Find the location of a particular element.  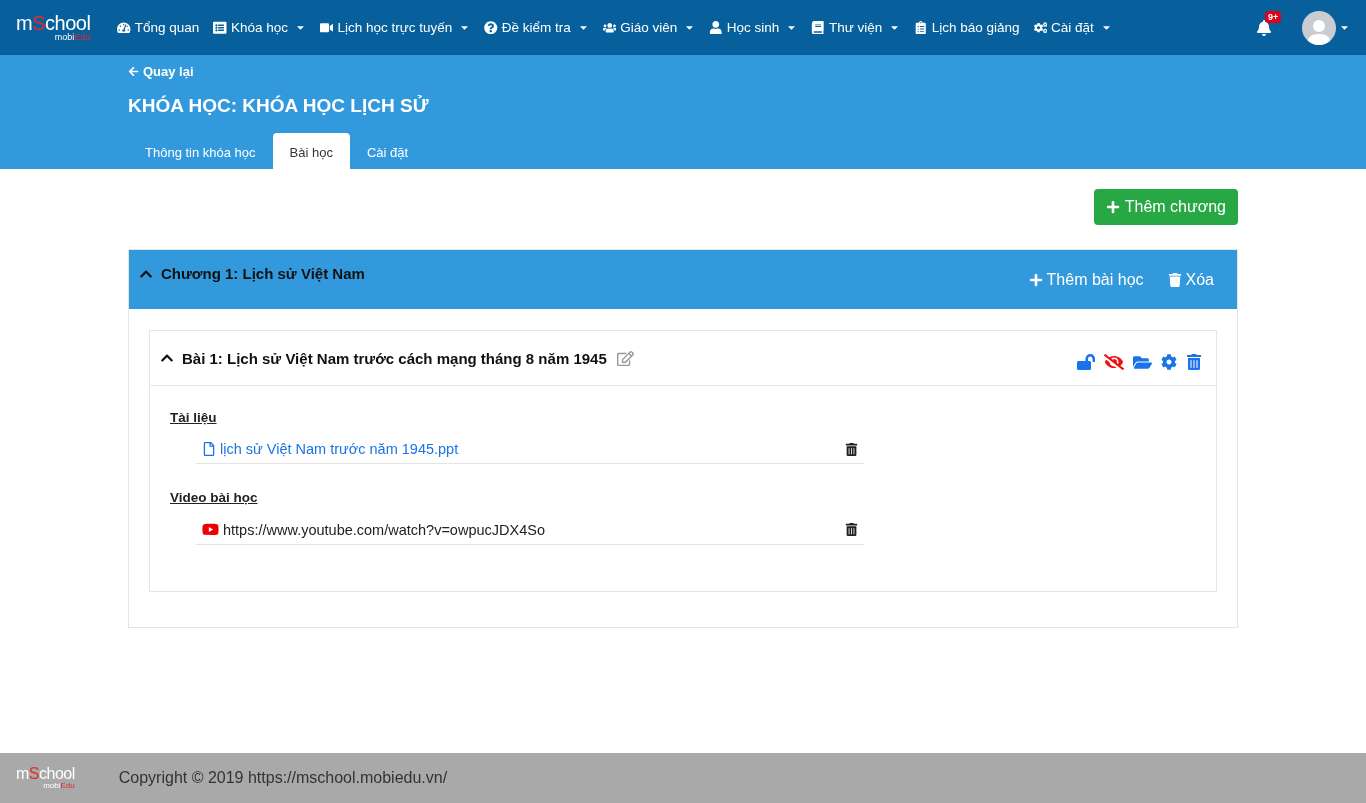

book-icon is located at coordinates (818, 27).